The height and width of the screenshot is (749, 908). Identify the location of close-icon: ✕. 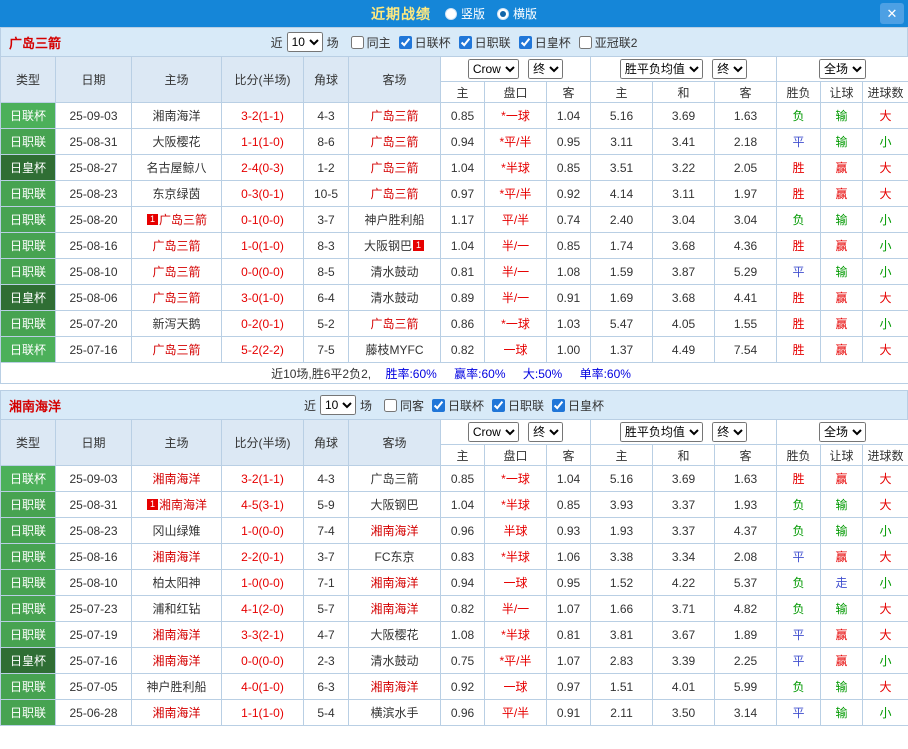
(892, 13).